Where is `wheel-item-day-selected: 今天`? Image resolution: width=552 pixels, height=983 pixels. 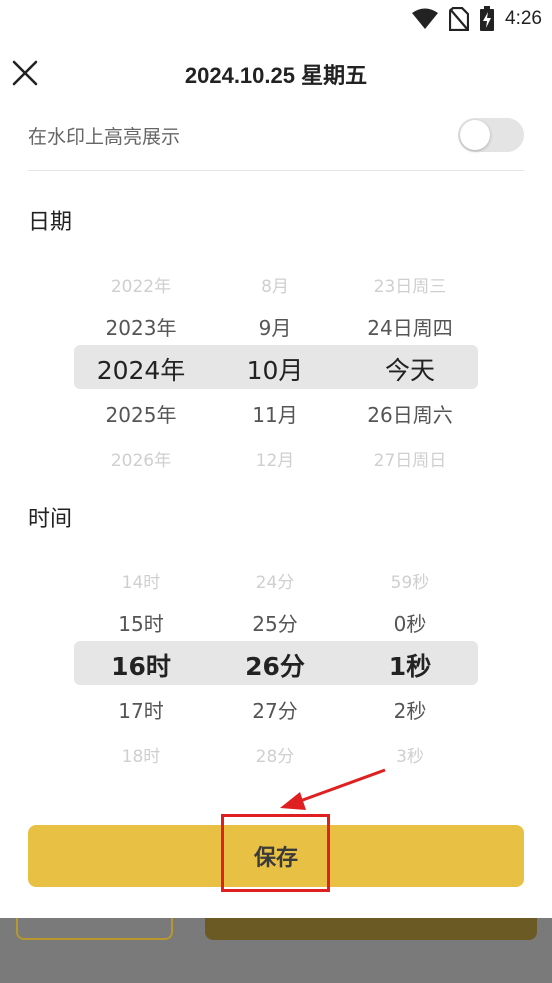
wheel-item-day-selected: 今天 is located at coordinates (410, 369).